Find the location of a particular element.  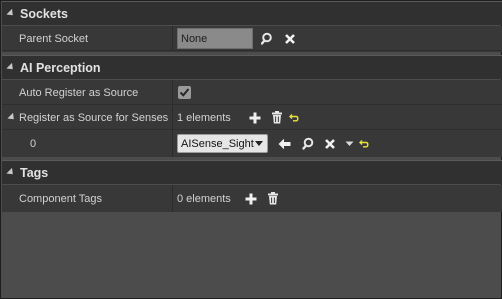

element-index: 0 is located at coordinates (33, 143).